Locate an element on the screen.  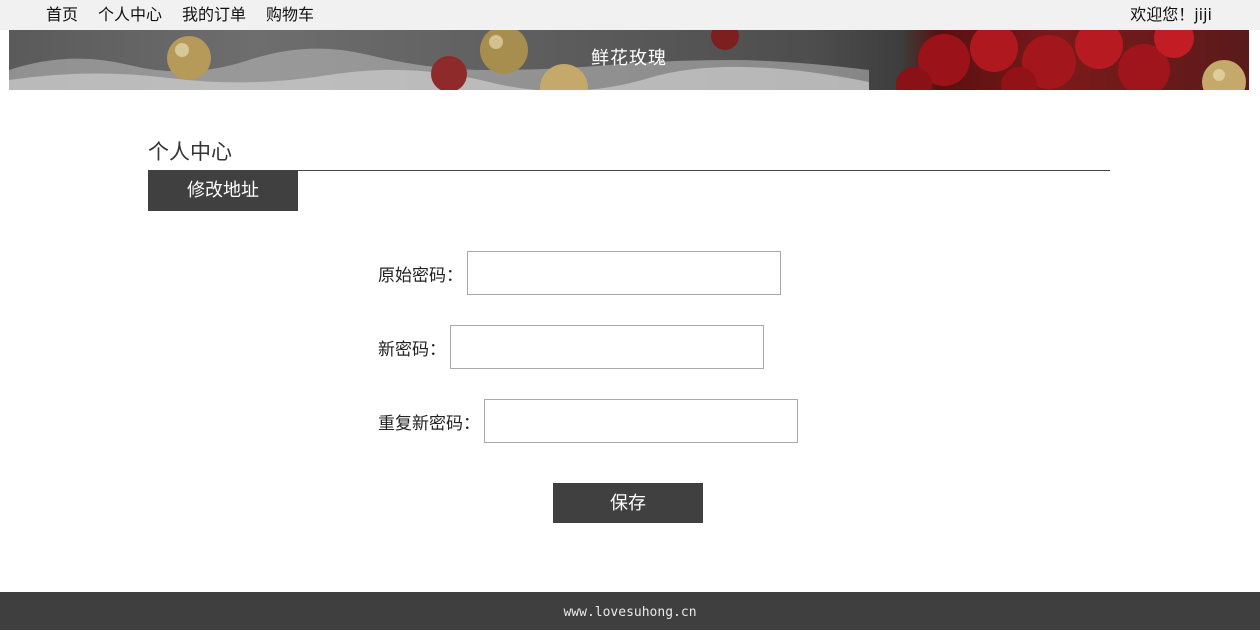
save-button: 保存 is located at coordinates (628, 503).